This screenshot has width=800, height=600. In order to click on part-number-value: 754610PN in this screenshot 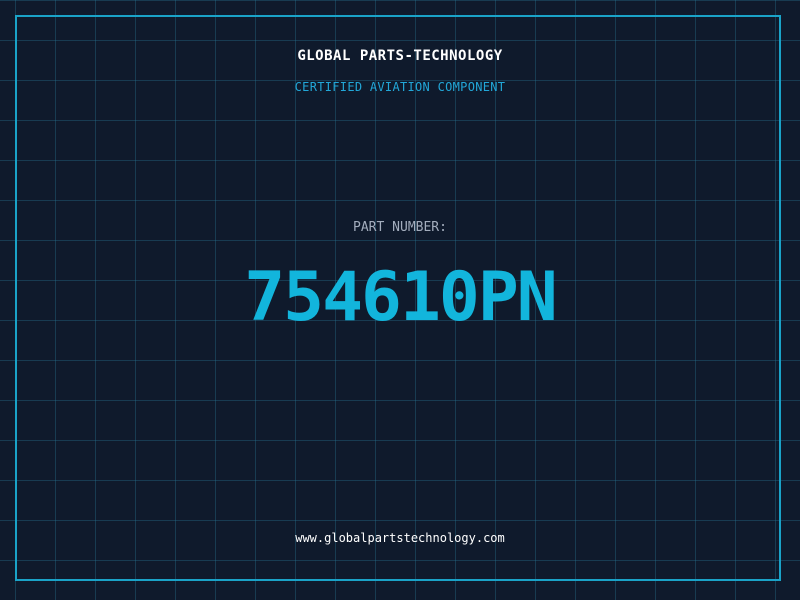, I will do `click(401, 297)`.